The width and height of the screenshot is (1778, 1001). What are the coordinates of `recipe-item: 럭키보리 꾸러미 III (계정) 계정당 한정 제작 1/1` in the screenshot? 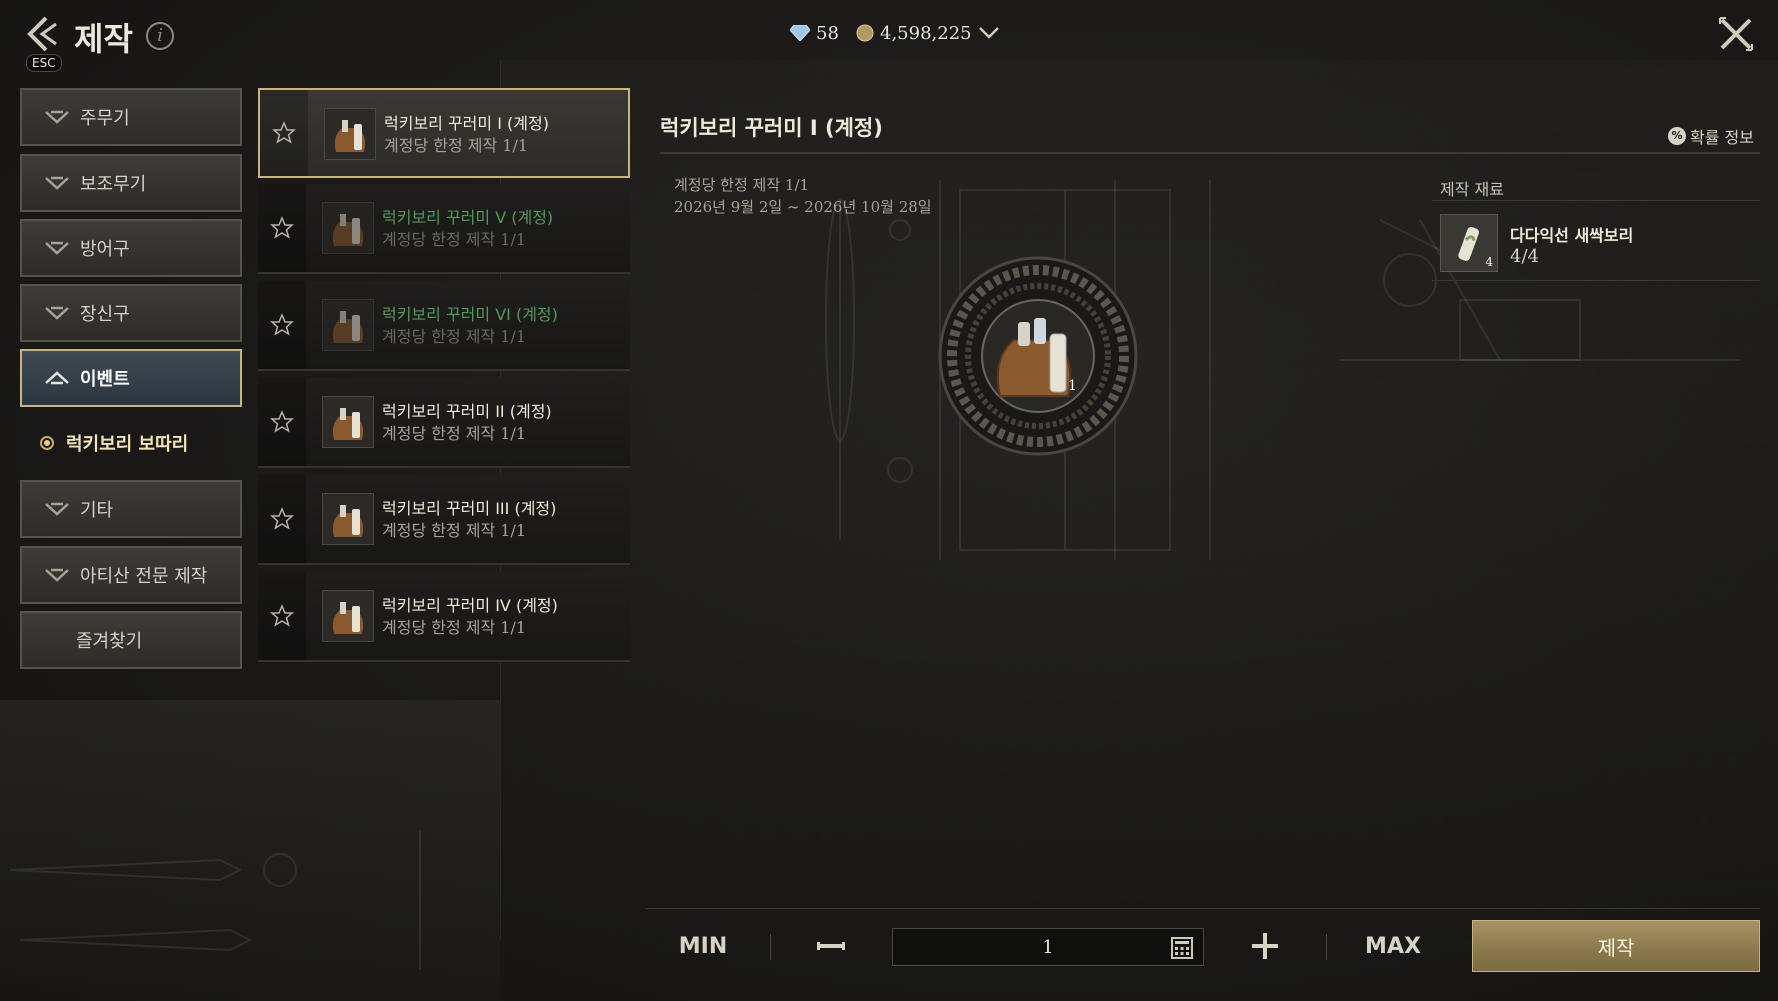 It's located at (444, 520).